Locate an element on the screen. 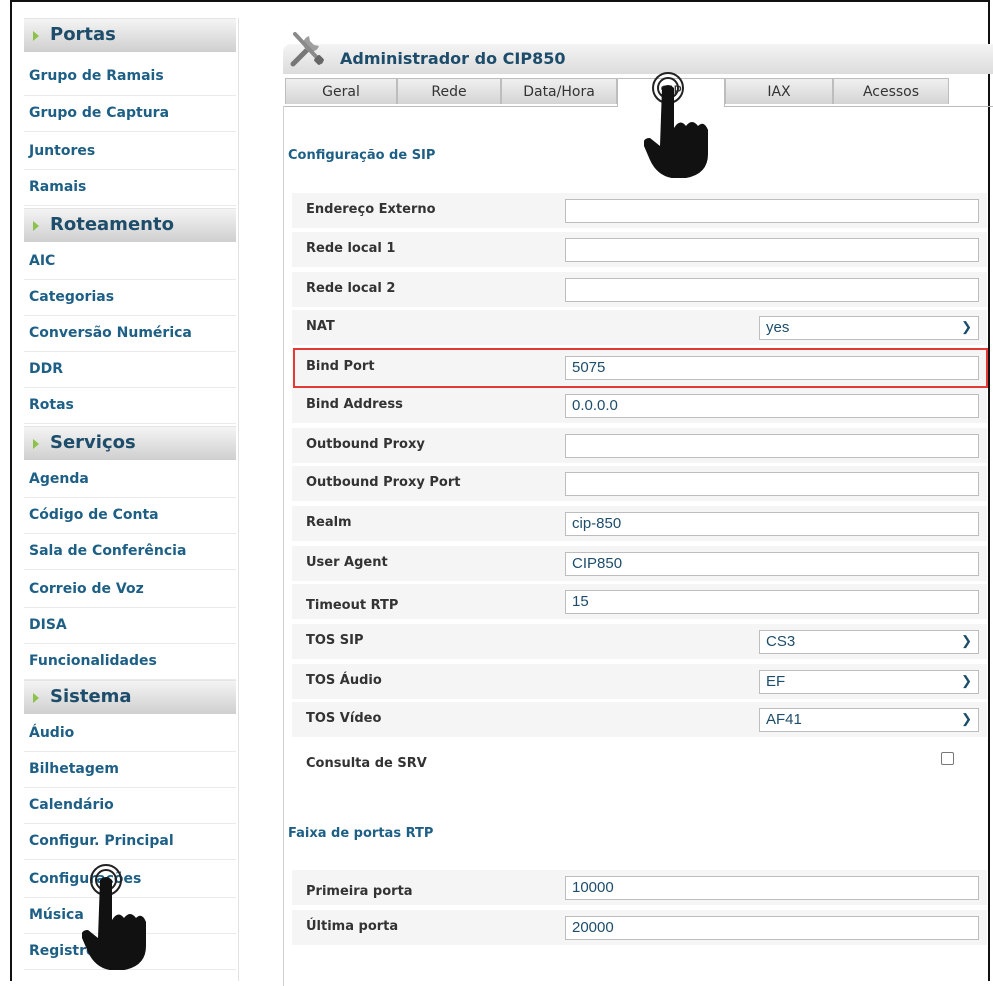  field-label: Timeout RTP is located at coordinates (352, 605).